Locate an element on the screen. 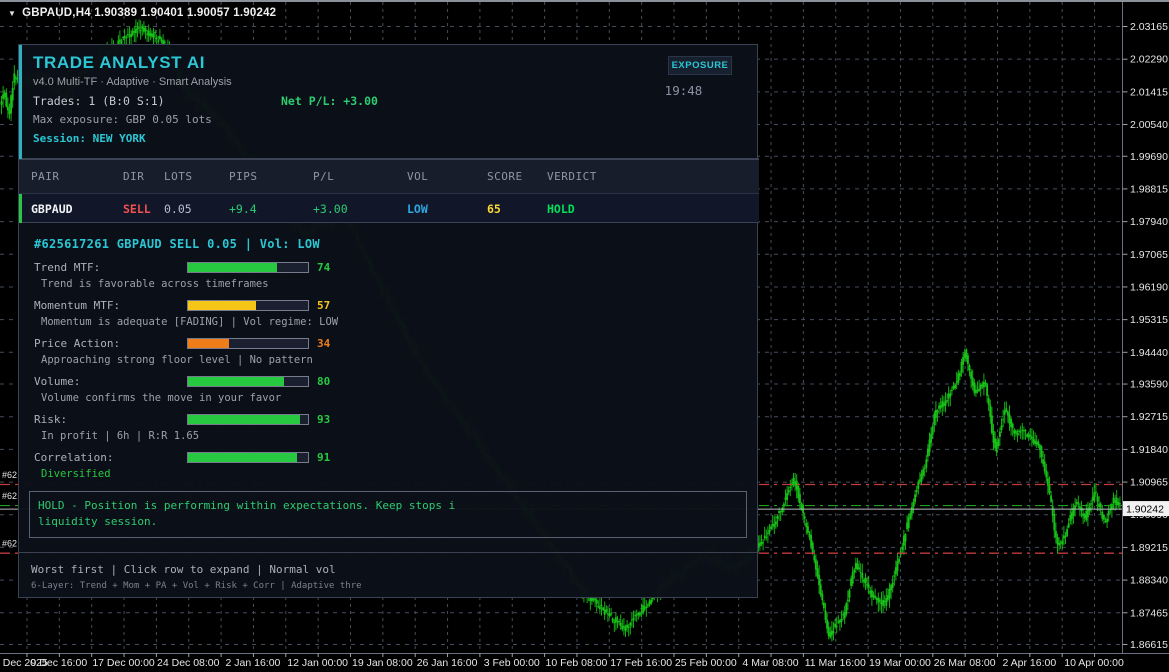  price-label: 1.88340 is located at coordinates (1149, 581).